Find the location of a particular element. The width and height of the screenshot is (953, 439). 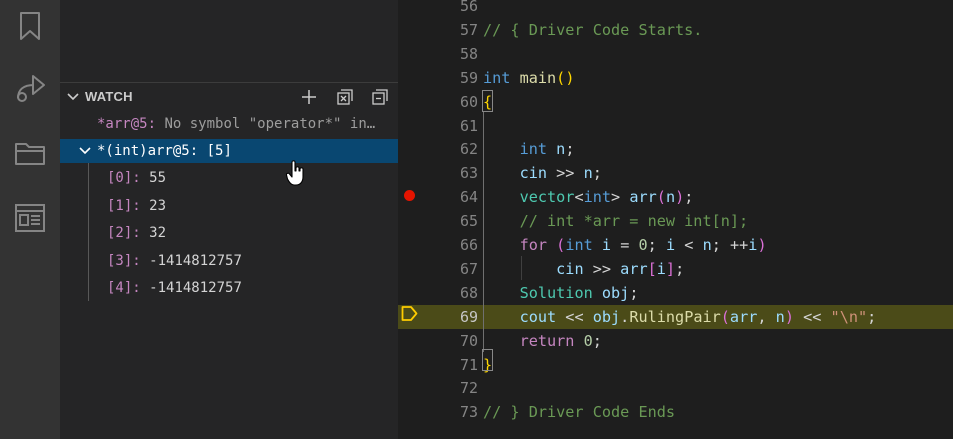

code-text: cout << obj.RulingPair(arr, n) << "\n"; is located at coordinates (680, 317).